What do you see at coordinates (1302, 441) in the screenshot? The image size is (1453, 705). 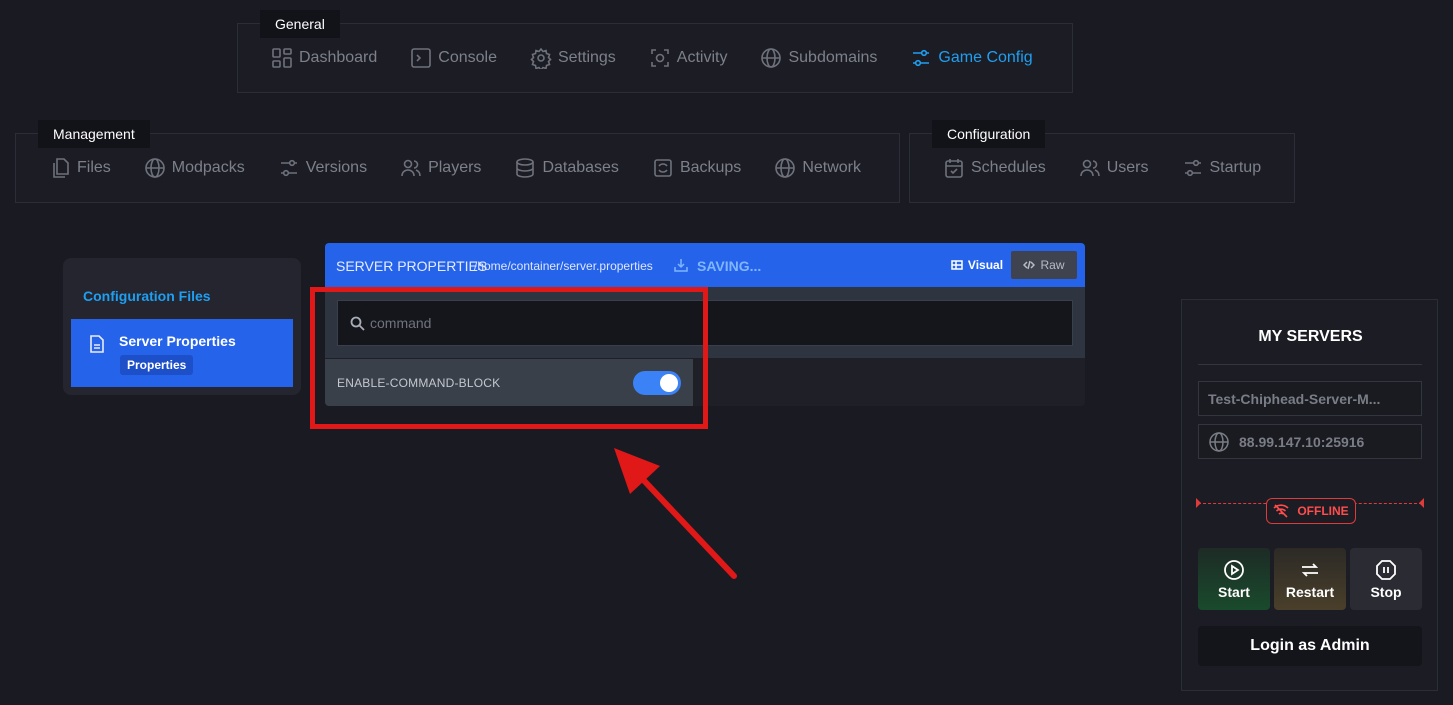 I see `server-address-text: 88.99.147.10:25916` at bounding box center [1302, 441].